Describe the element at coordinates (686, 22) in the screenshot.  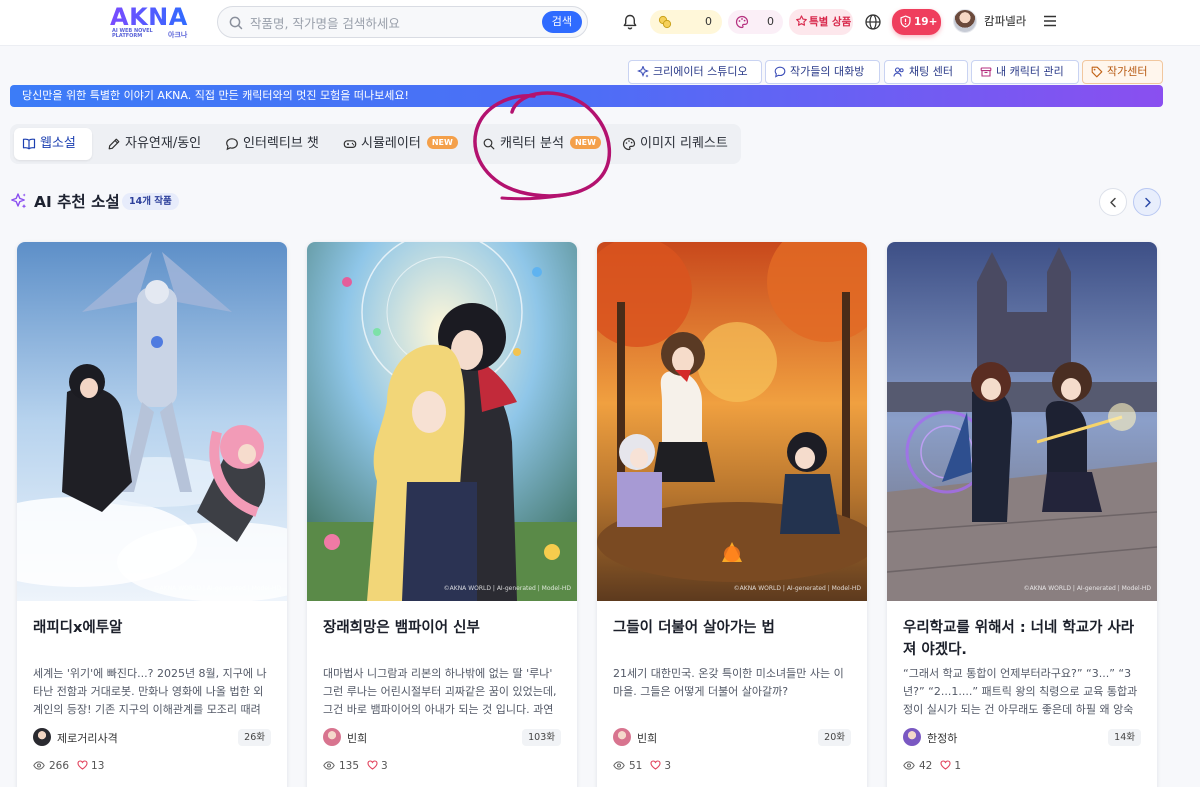
I see `coin-balance: 0` at that location.